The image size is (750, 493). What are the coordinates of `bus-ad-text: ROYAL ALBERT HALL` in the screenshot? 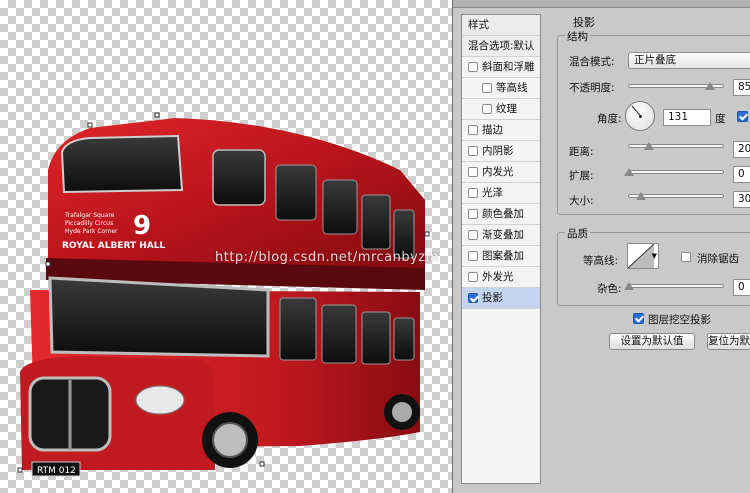 It's located at (113, 246).